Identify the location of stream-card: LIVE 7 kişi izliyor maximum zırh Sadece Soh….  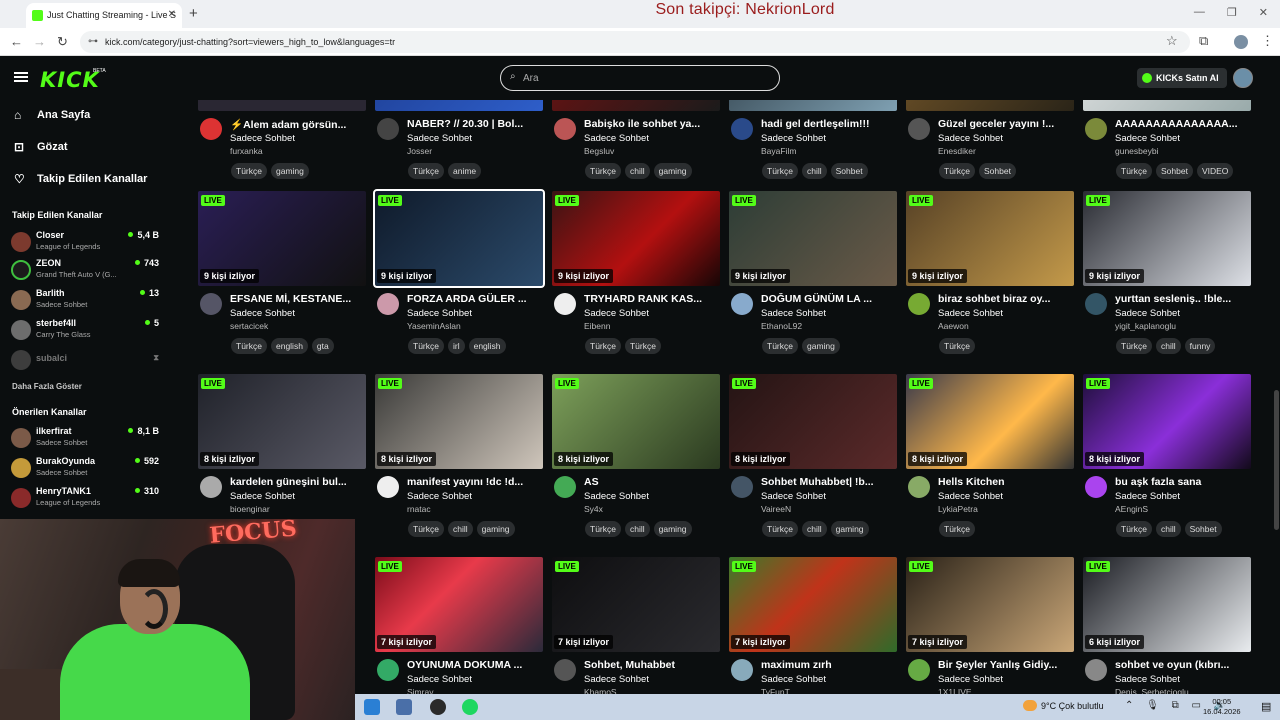
(813, 626).